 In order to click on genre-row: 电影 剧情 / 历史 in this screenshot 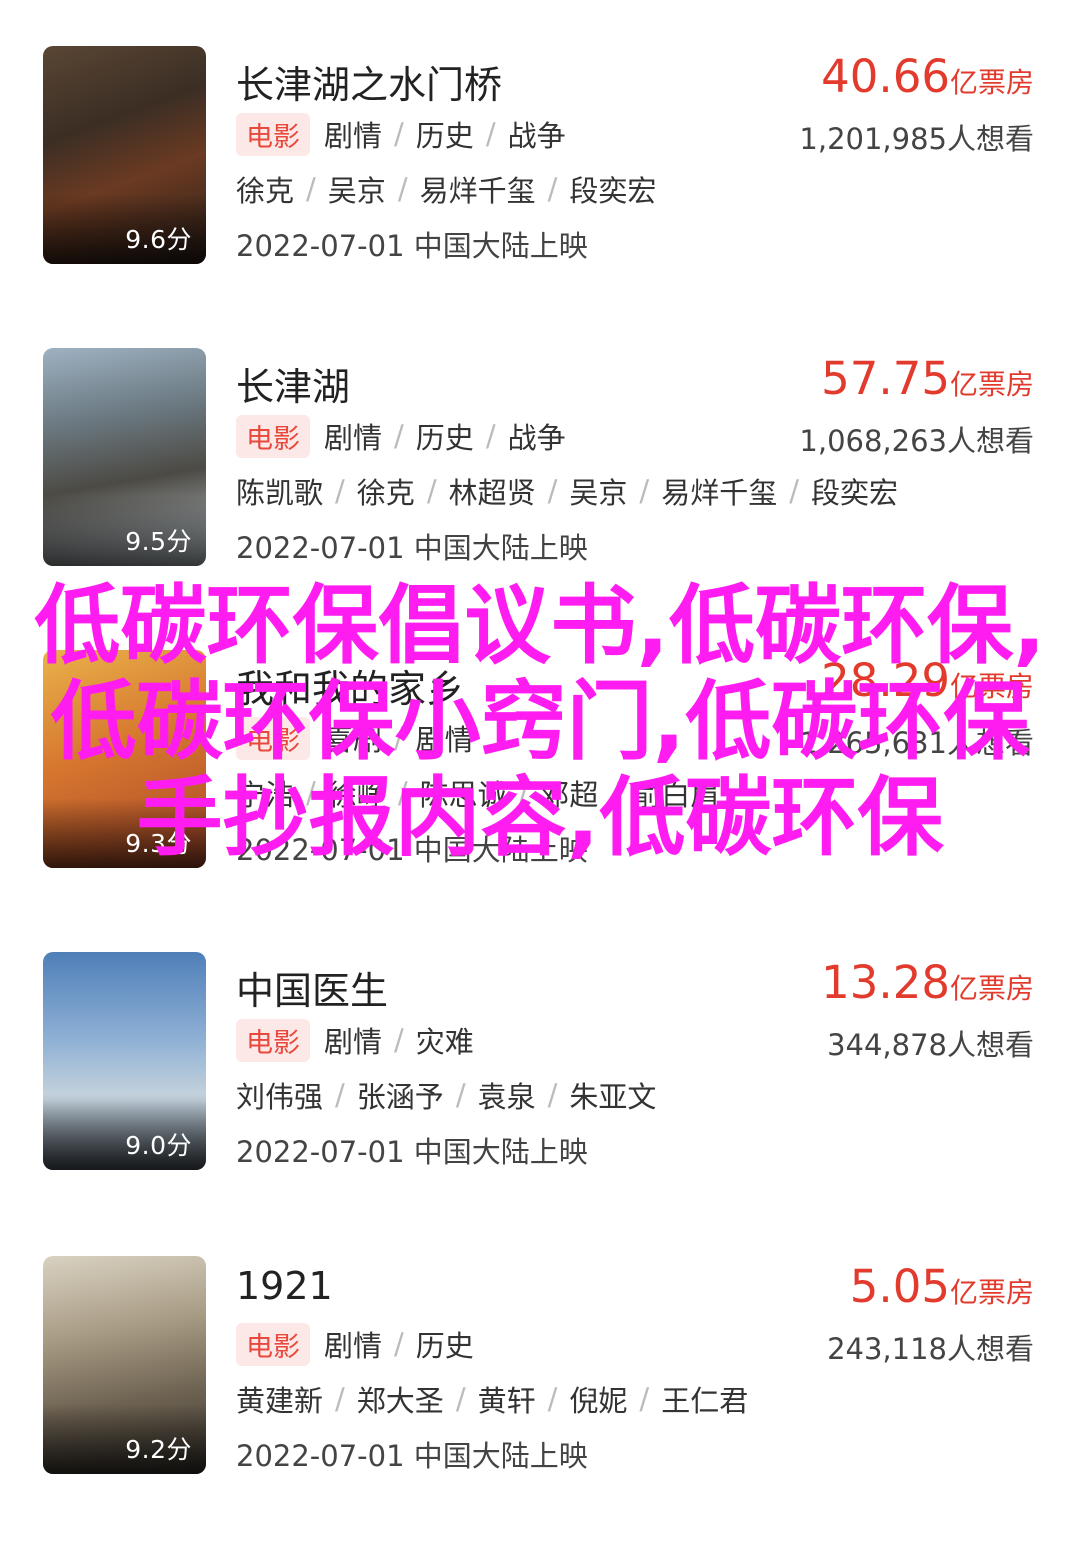, I will do `click(355, 1344)`.